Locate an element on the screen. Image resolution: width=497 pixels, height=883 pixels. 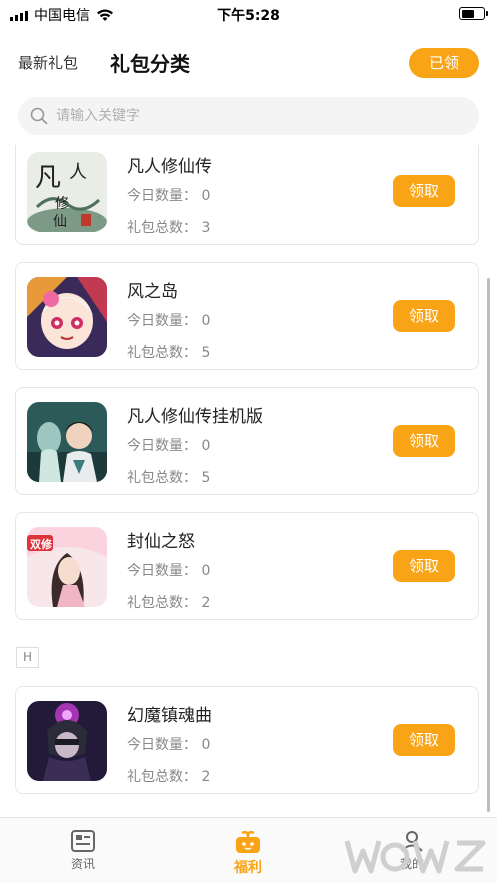
game-name: 凡人修仙传 is located at coordinates (169, 167).